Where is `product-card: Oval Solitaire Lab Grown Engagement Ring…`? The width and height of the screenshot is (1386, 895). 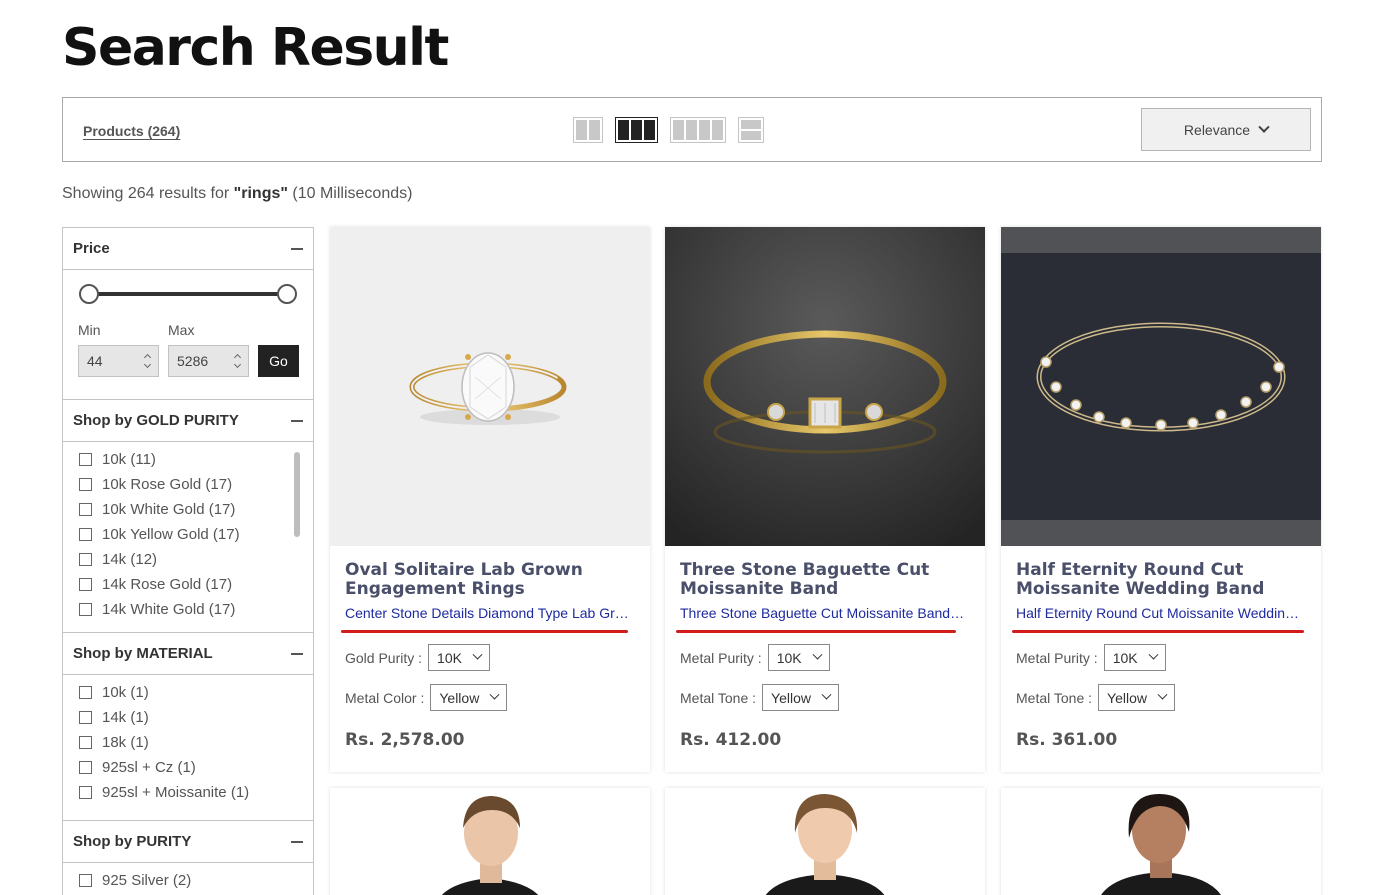
product-card: Oval Solitaire Lab Grown Engagement Ring… is located at coordinates (490, 499).